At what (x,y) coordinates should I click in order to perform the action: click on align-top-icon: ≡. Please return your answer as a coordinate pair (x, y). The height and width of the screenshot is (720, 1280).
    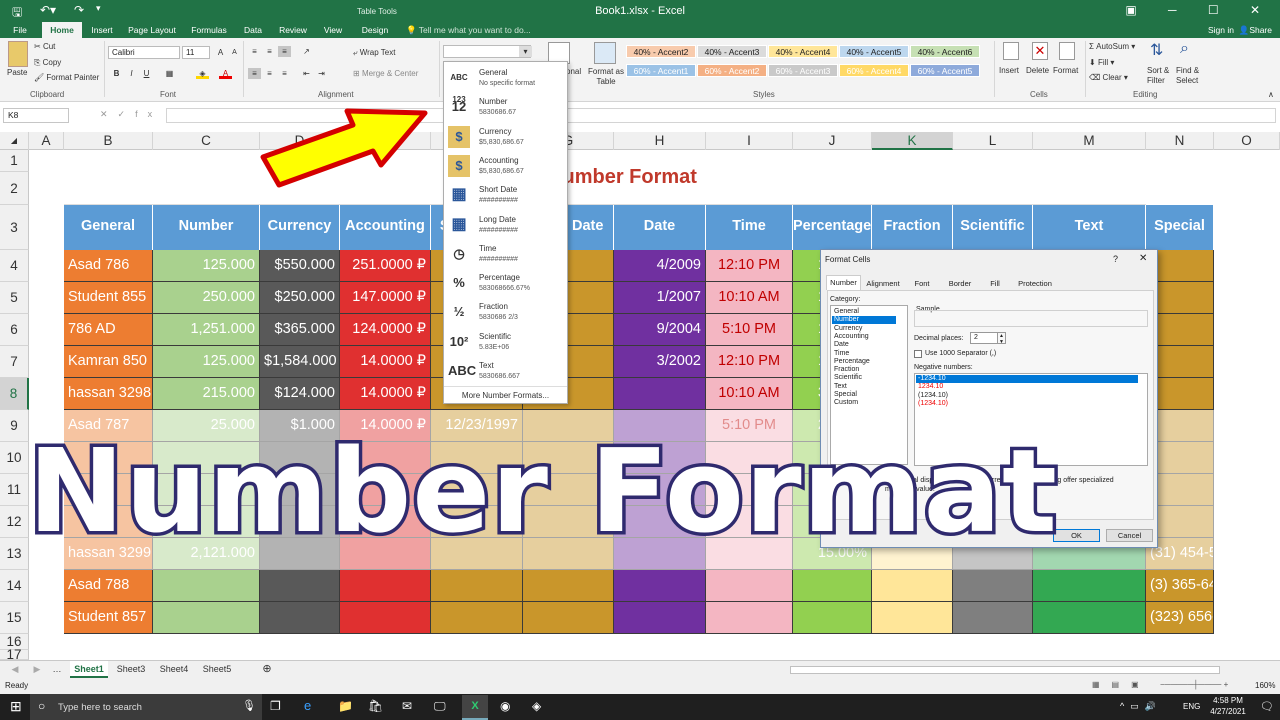
    Looking at the image, I should click on (254, 51).